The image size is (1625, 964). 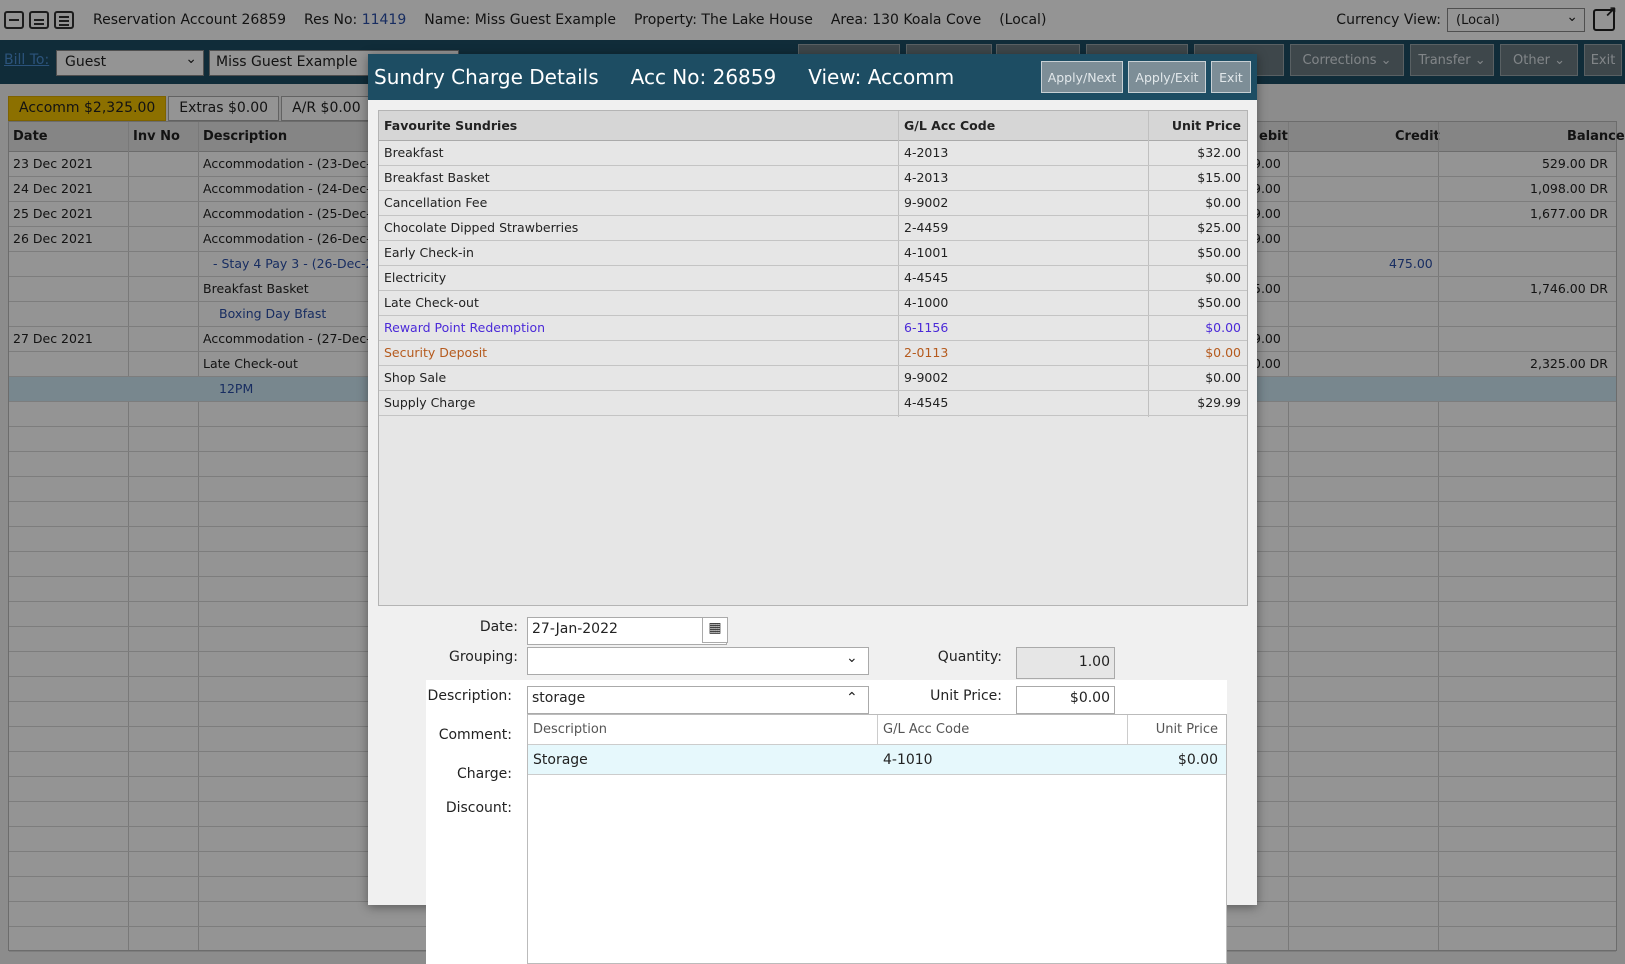 I want to click on quantity-label: Quantity:, so click(x=969, y=657).